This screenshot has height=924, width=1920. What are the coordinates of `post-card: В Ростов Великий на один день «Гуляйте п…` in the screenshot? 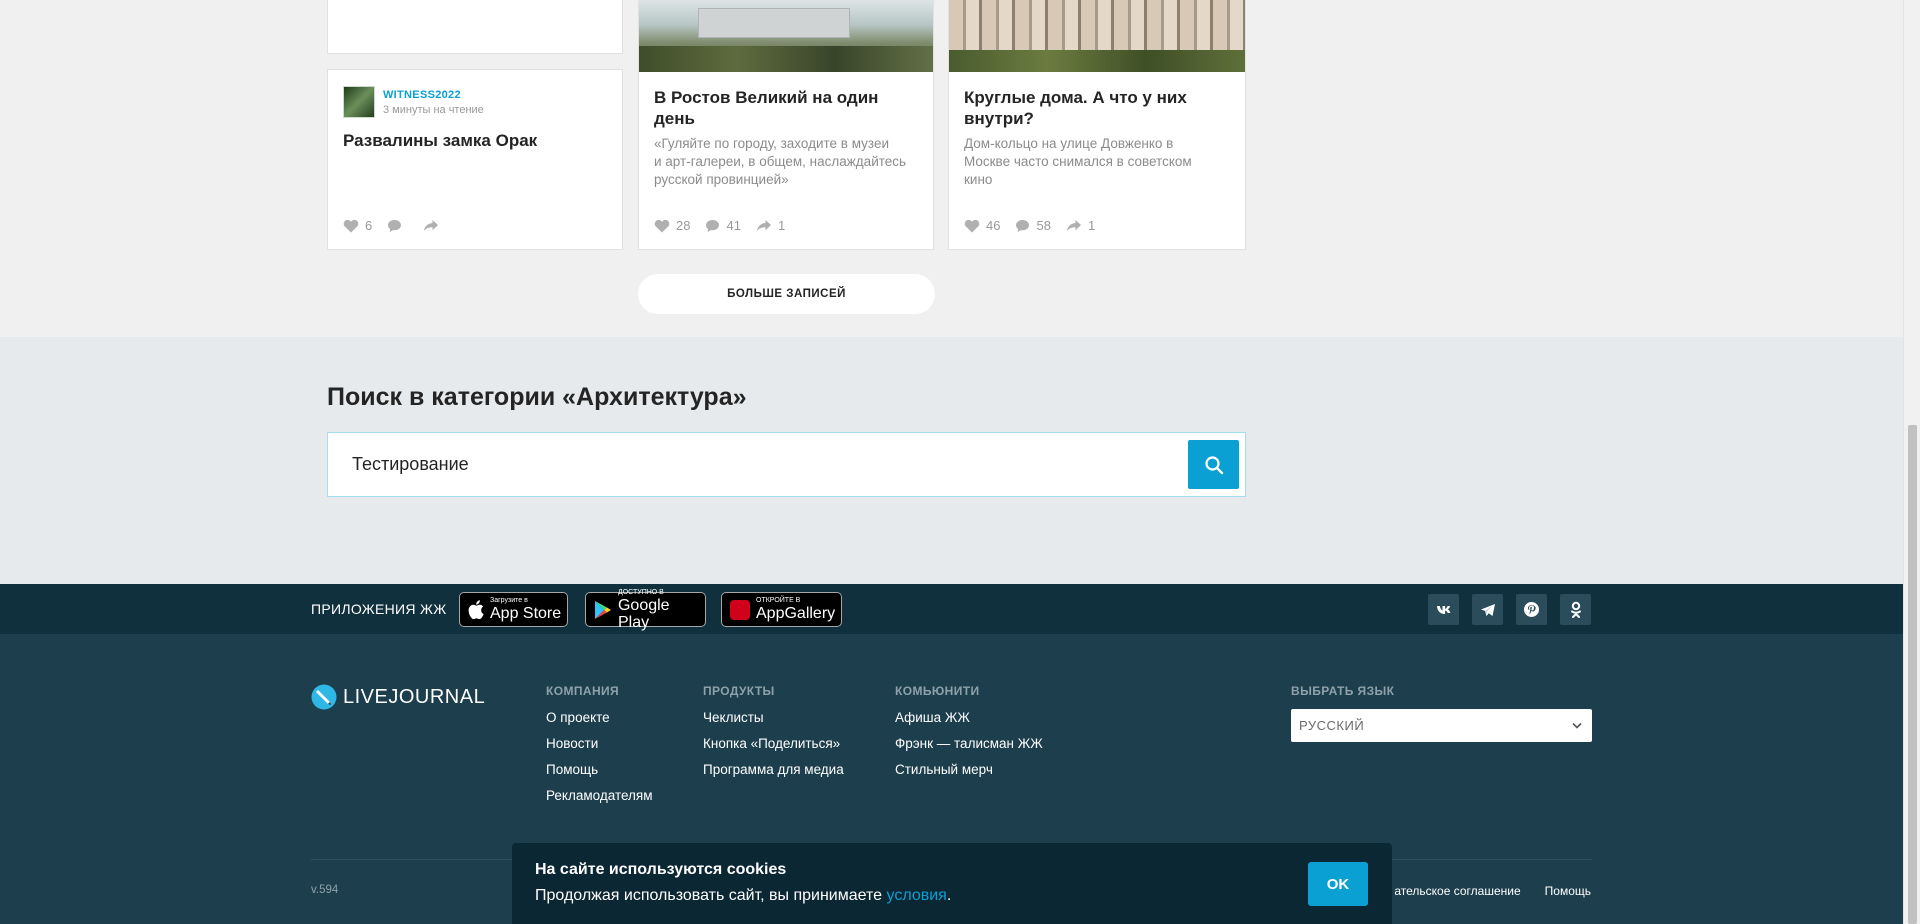 It's located at (786, 125).